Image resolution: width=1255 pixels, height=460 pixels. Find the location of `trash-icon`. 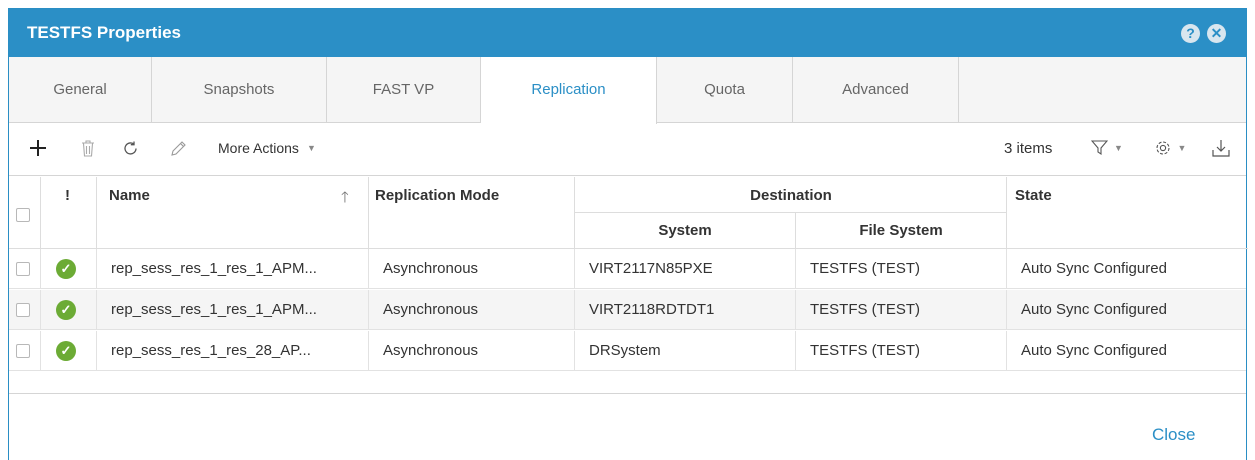

trash-icon is located at coordinates (88, 148).